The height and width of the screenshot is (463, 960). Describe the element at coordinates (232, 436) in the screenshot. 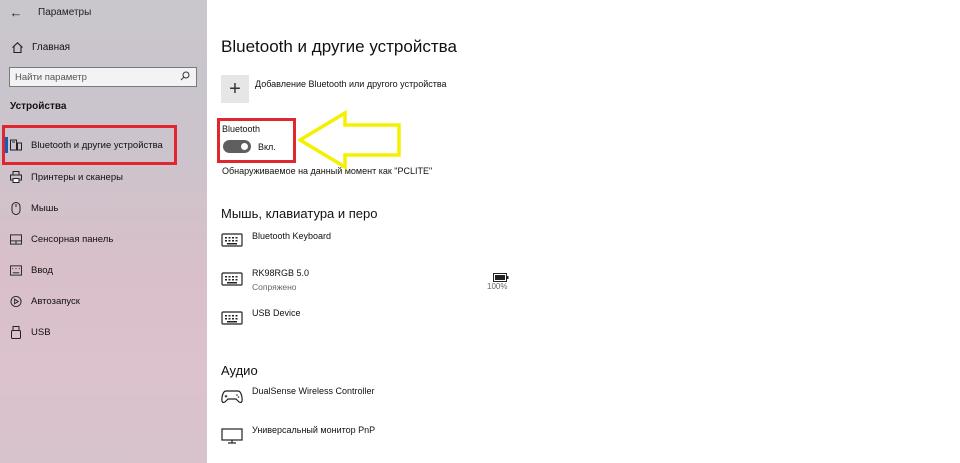

I see `monitor-icon` at that location.